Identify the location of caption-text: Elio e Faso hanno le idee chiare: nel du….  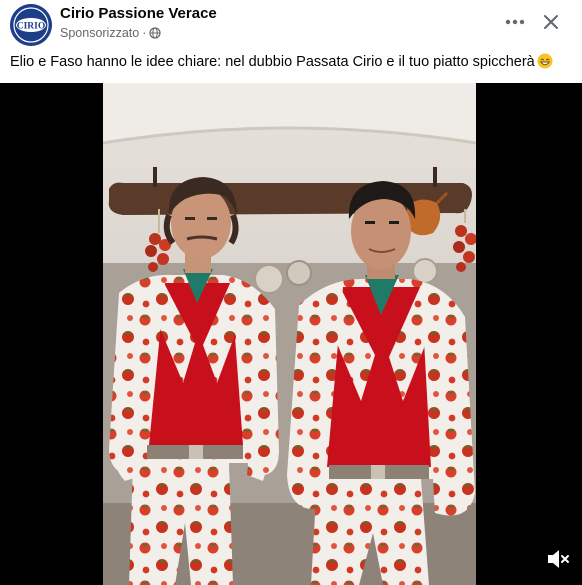
(272, 62).